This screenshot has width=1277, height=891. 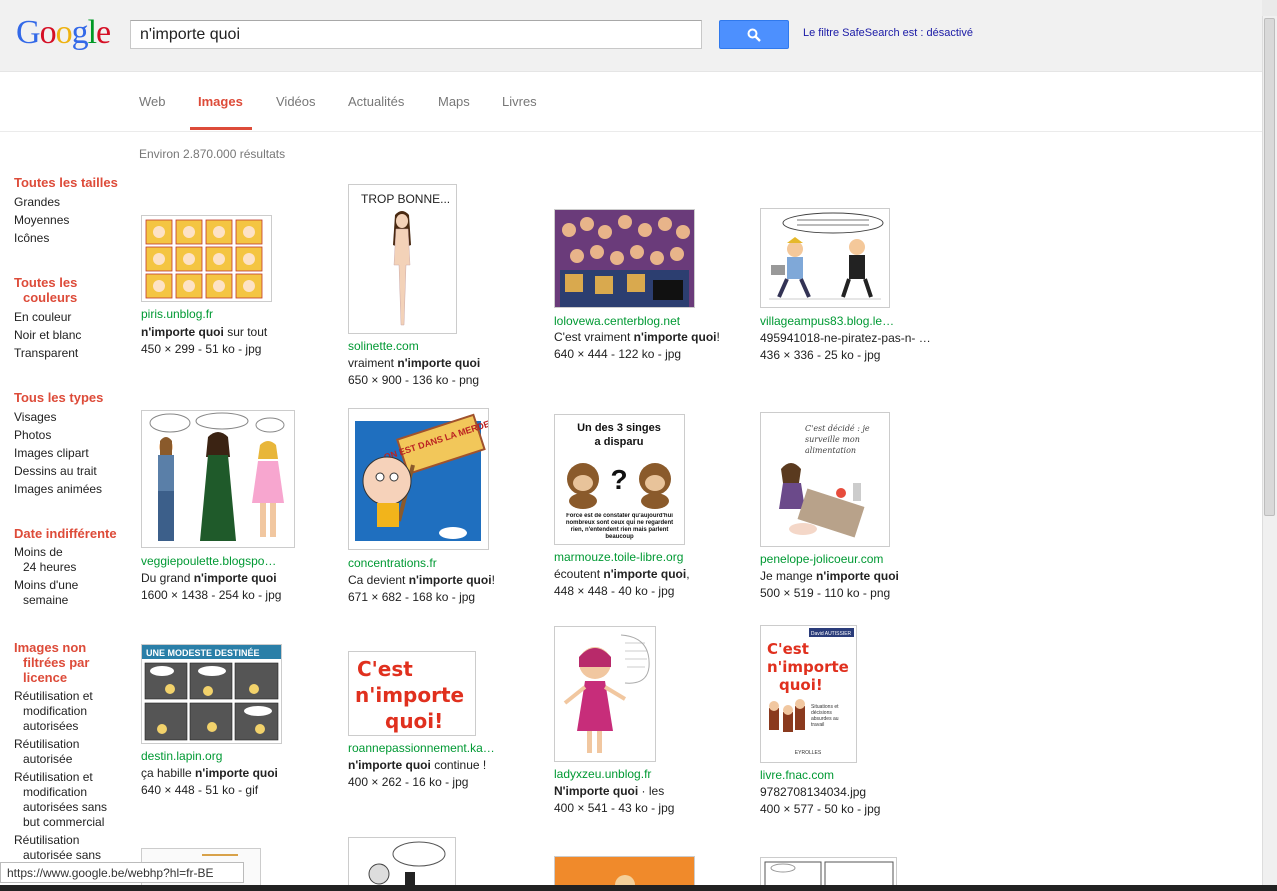 I want to click on result-title: n'importe quoi sur tout, so click(x=204, y=332).